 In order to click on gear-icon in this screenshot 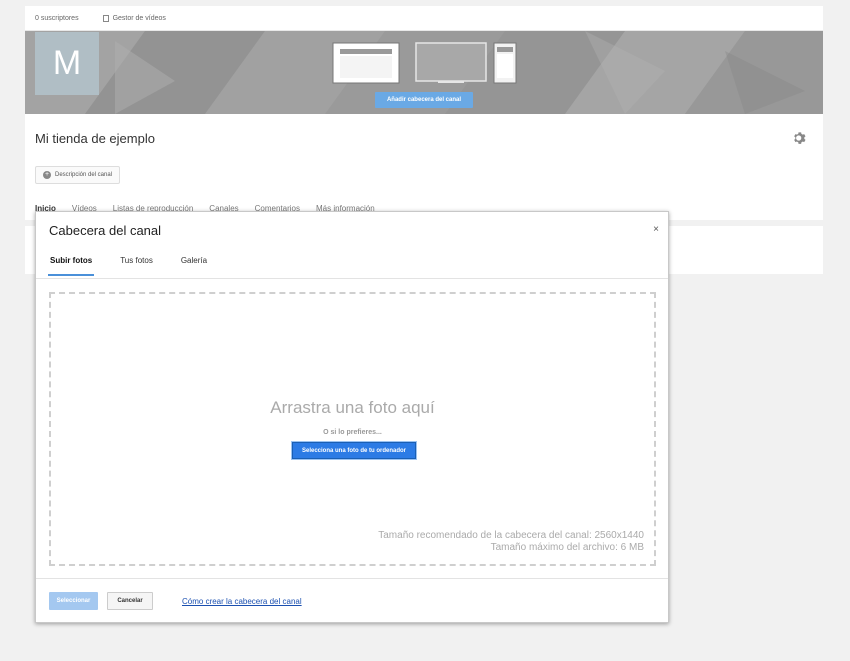, I will do `click(800, 138)`.